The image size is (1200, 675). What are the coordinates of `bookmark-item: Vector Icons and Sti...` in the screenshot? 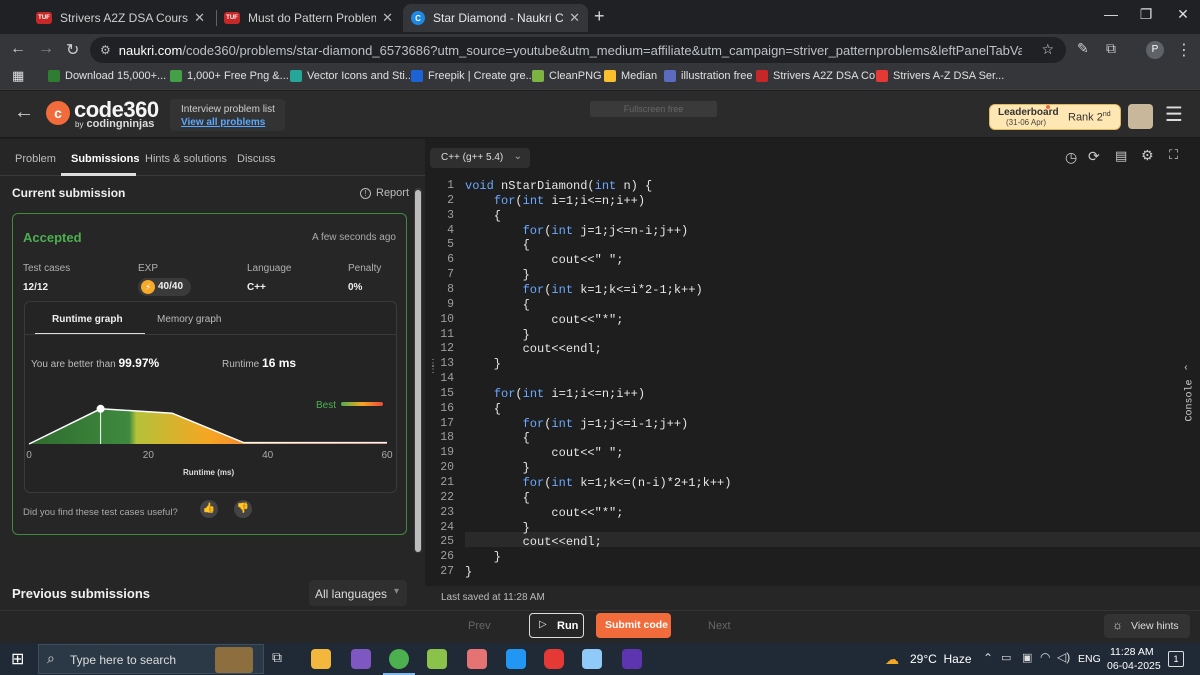 It's located at (352, 76).